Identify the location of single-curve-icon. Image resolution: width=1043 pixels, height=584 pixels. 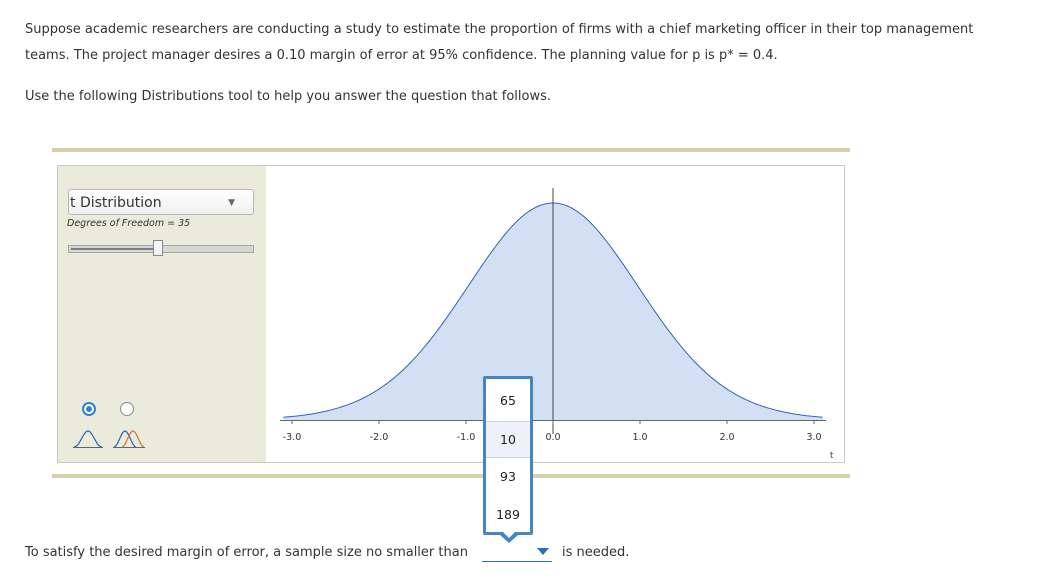
(88, 439).